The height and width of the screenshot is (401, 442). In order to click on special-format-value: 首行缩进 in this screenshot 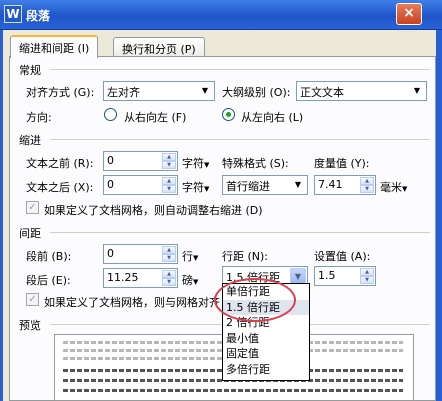, I will do `click(248, 186)`.